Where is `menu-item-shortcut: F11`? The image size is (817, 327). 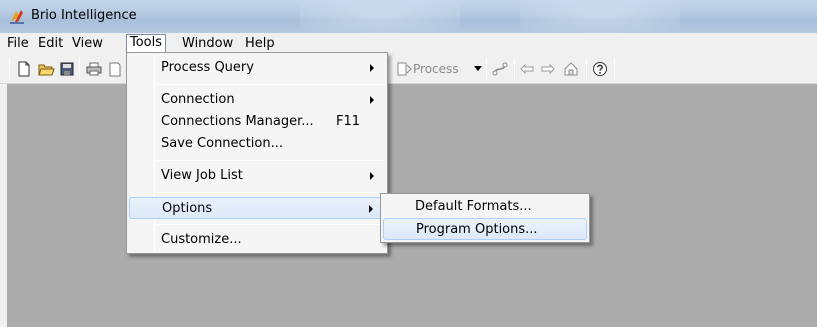 menu-item-shortcut: F11 is located at coordinates (347, 121).